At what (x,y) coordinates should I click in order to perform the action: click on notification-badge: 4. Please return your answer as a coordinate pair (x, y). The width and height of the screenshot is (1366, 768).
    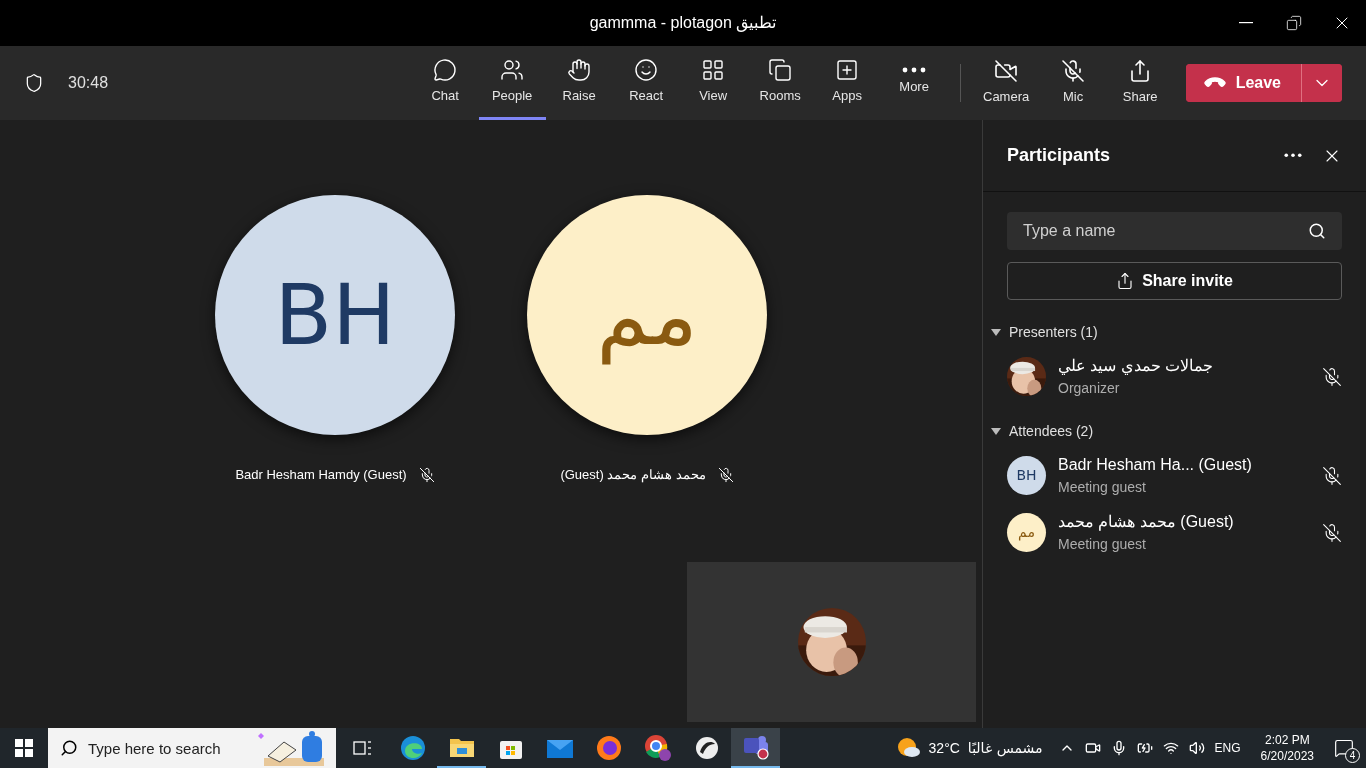
    Looking at the image, I should click on (1352, 755).